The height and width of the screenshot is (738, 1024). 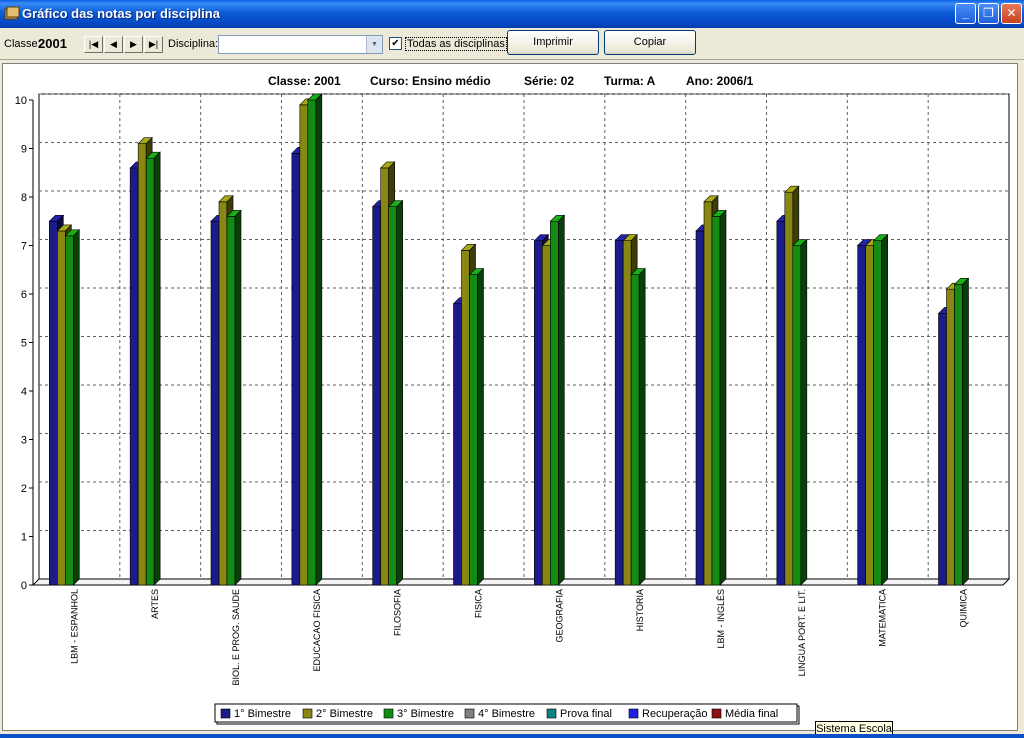 I want to click on dropdown-button: ▼, so click(x=374, y=44).